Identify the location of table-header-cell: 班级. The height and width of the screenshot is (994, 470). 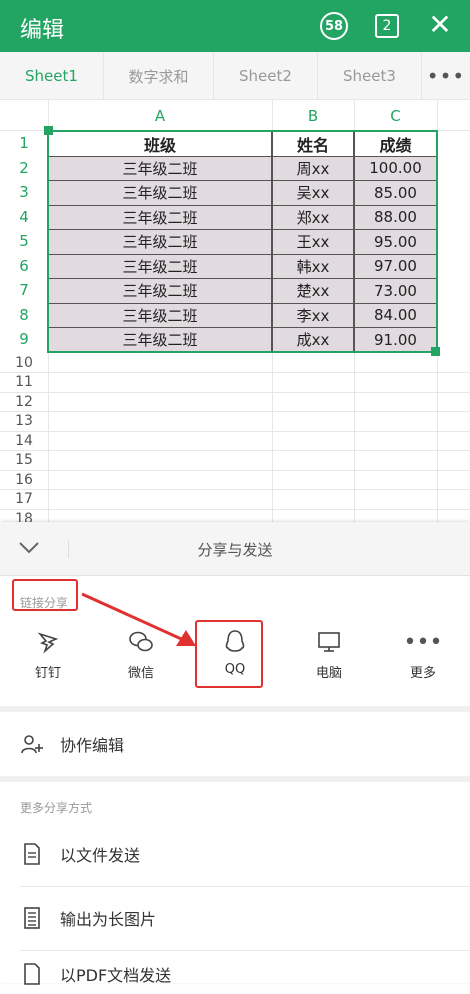
(160, 144).